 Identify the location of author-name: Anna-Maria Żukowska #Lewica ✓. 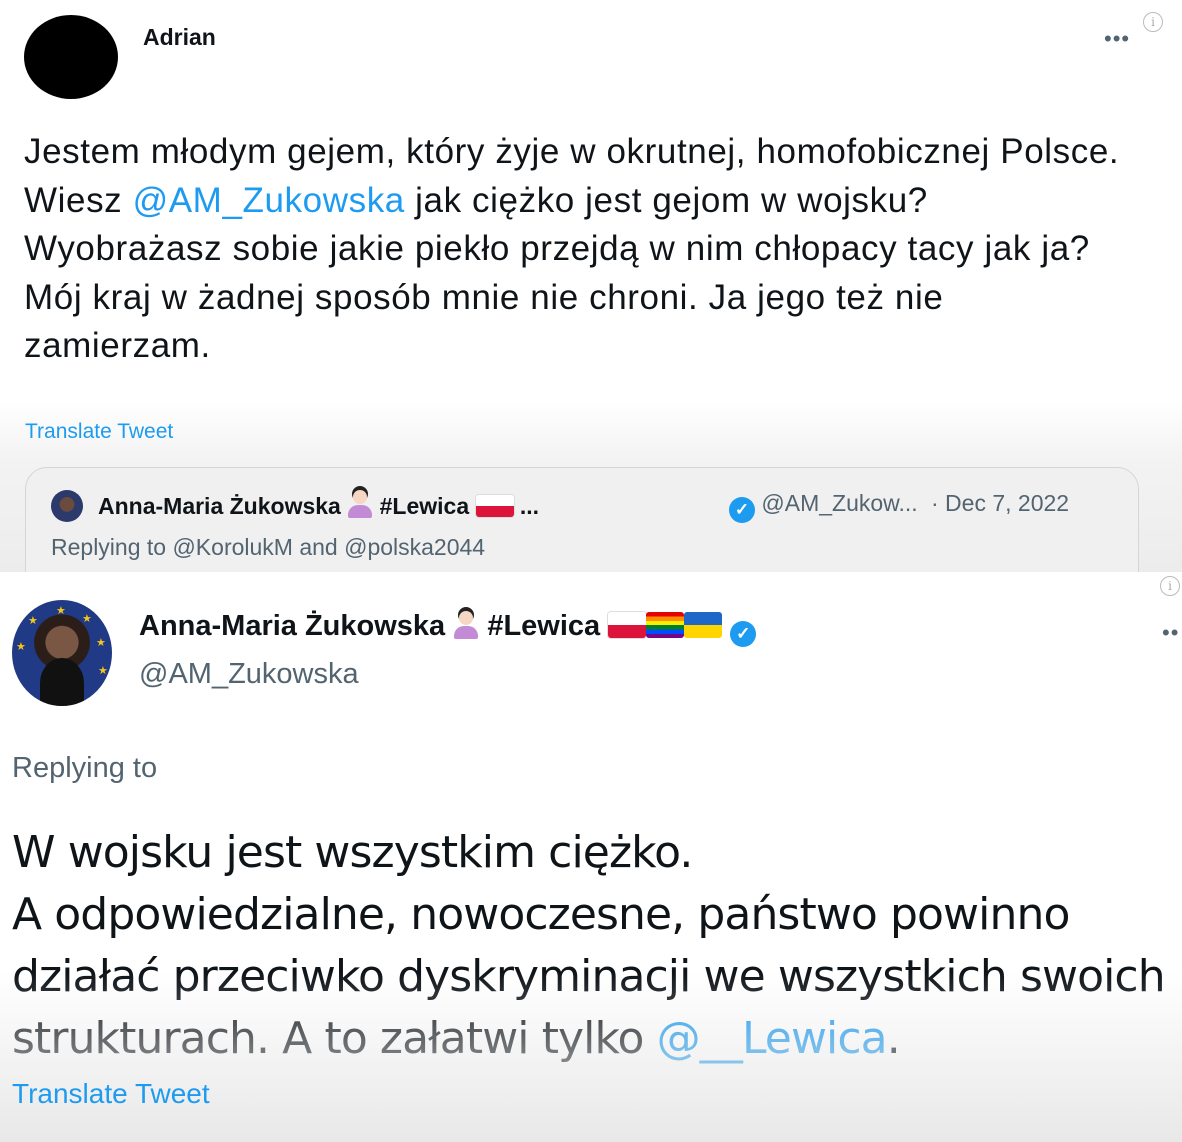
(448, 628).